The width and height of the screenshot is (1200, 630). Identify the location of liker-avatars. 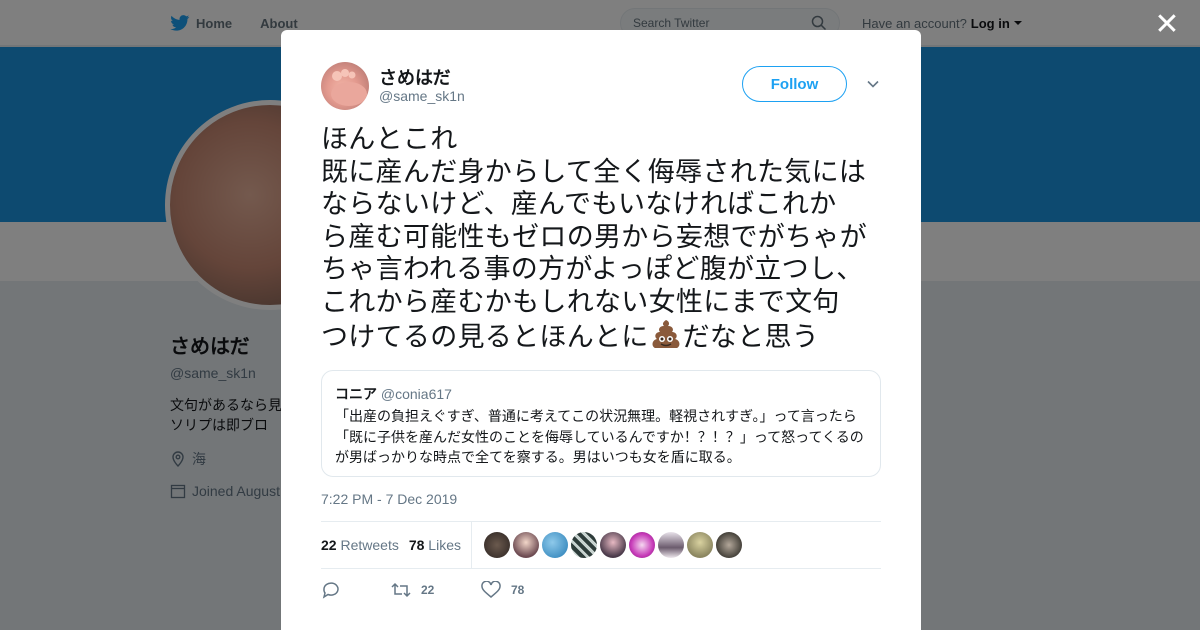
(612, 545).